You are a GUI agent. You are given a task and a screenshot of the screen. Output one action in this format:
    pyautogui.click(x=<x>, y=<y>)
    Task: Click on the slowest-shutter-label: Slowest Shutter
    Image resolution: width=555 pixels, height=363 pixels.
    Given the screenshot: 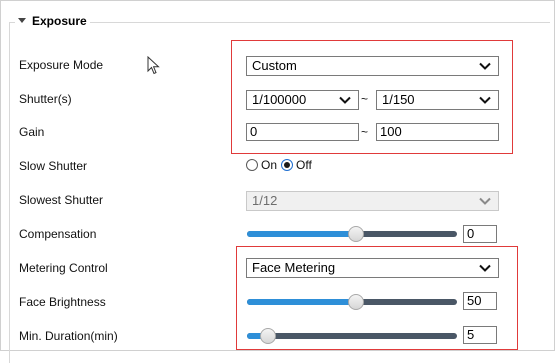 What is the action you would take?
    pyautogui.click(x=61, y=200)
    